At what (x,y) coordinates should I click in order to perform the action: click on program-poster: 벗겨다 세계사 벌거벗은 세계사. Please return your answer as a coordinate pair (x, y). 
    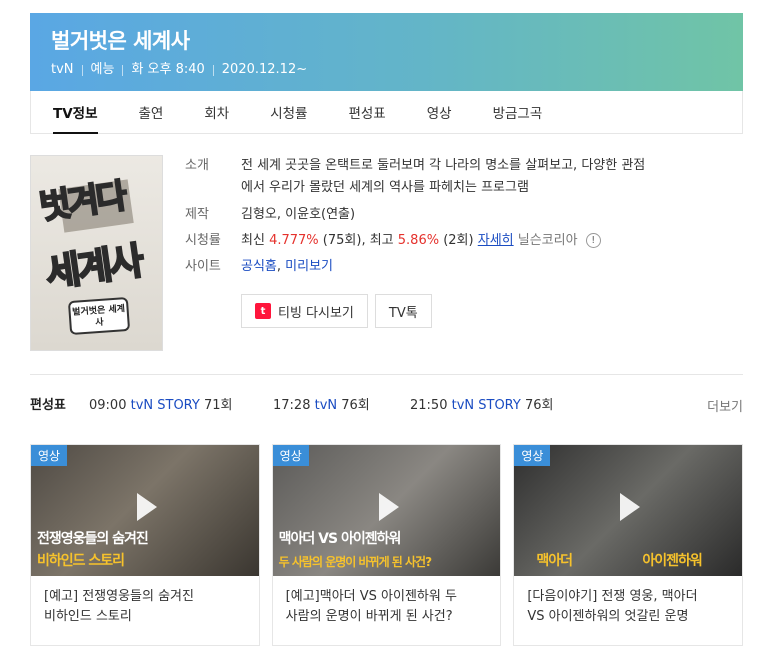
    Looking at the image, I should click on (96, 253).